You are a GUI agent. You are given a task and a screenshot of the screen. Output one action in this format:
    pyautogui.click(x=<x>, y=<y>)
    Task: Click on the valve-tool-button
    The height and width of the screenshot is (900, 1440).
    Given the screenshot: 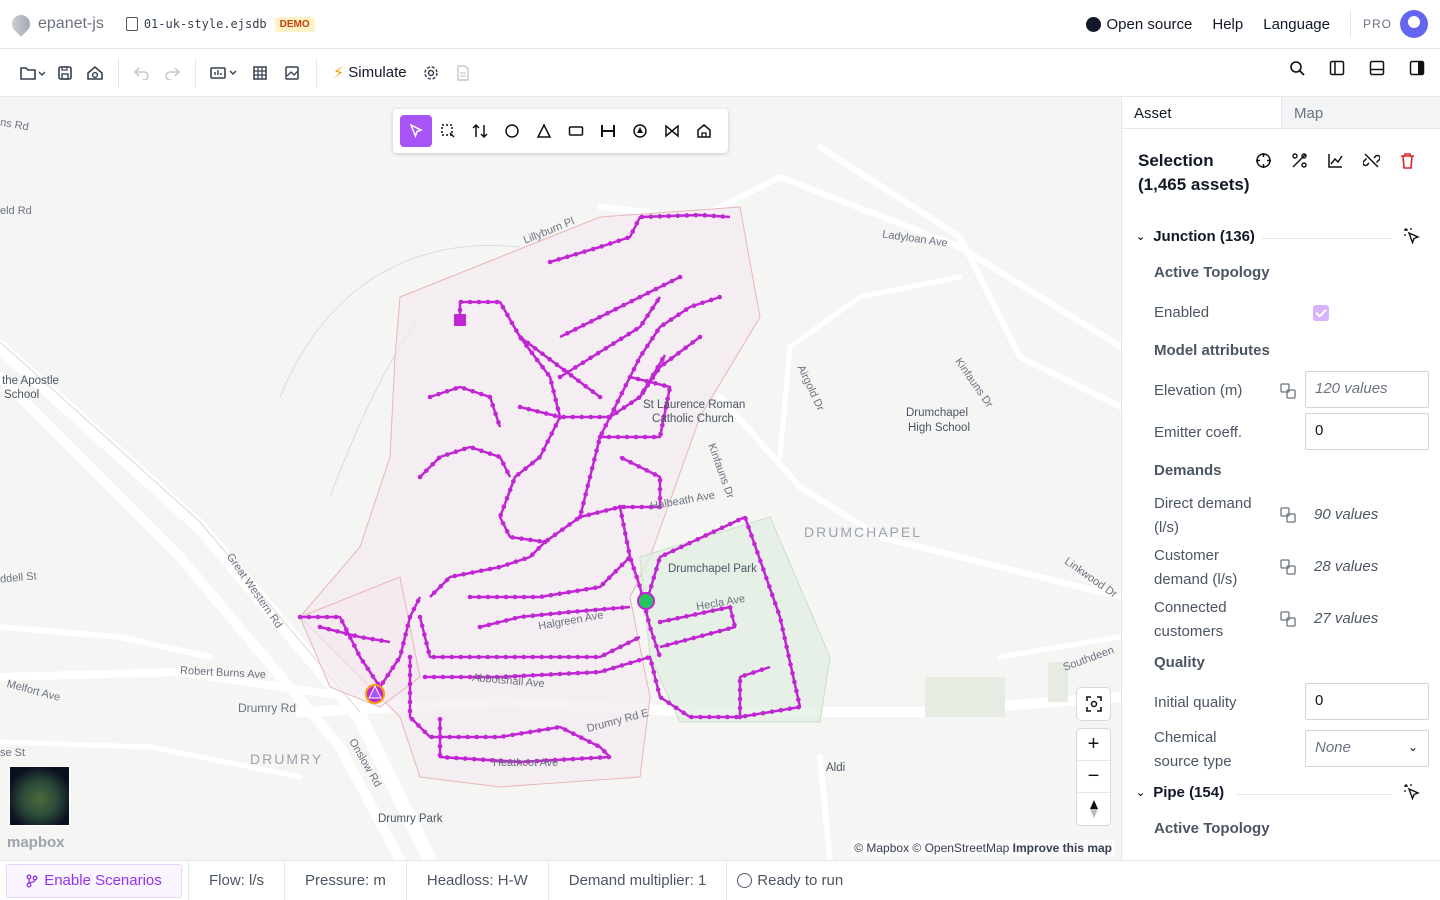 What is the action you would take?
    pyautogui.click(x=672, y=131)
    